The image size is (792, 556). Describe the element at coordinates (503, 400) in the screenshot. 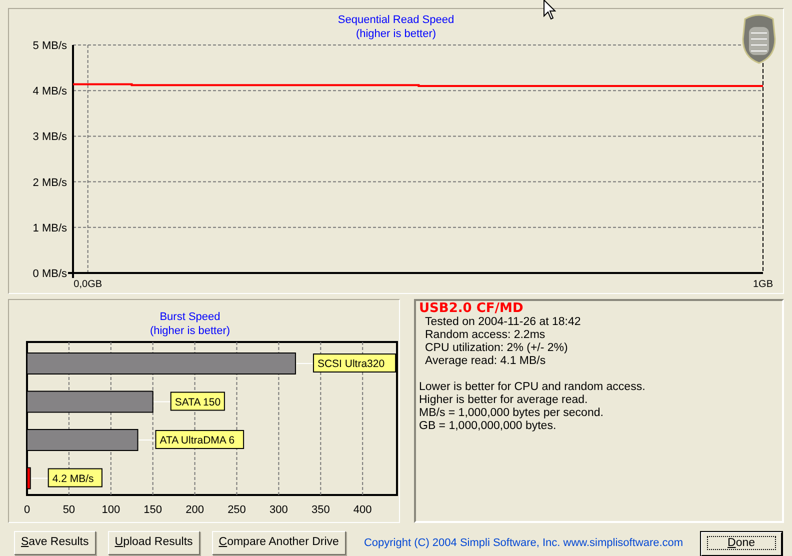

I see `note-text: Higher is better for average read.` at that location.